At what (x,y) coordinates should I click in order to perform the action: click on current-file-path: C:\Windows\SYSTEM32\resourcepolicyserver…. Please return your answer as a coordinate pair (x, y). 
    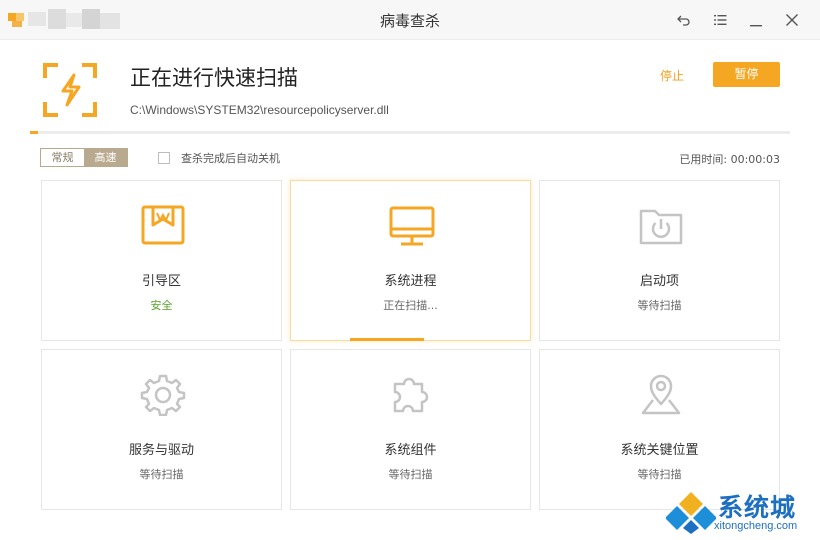
    Looking at the image, I should click on (259, 110).